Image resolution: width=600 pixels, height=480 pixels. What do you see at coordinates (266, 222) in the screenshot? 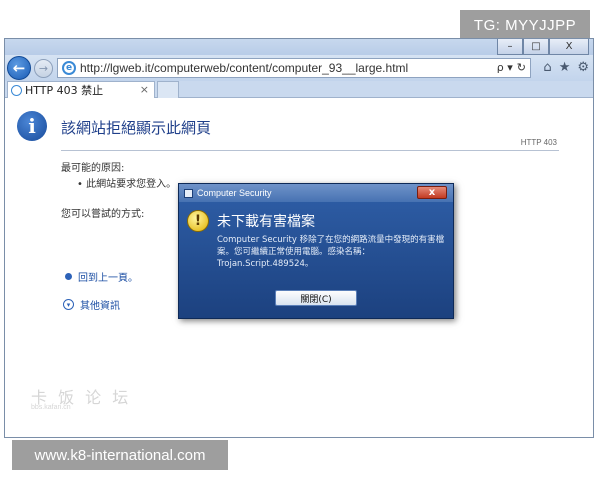
I see `dialog-heading: 未下載有害檔案` at bounding box center [266, 222].